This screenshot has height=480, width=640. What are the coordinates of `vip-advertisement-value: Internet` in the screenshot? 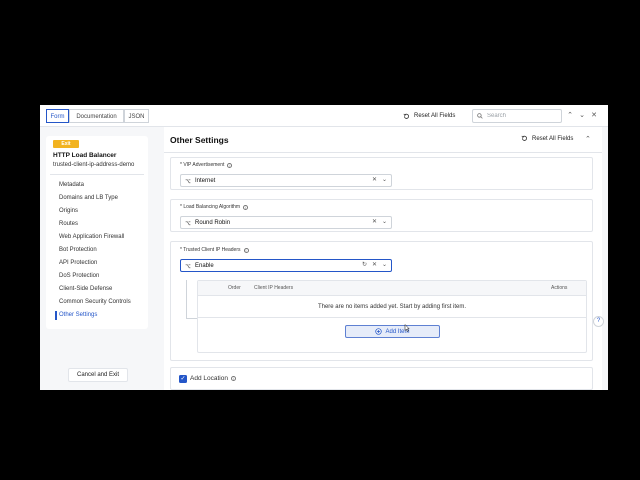 It's located at (205, 180).